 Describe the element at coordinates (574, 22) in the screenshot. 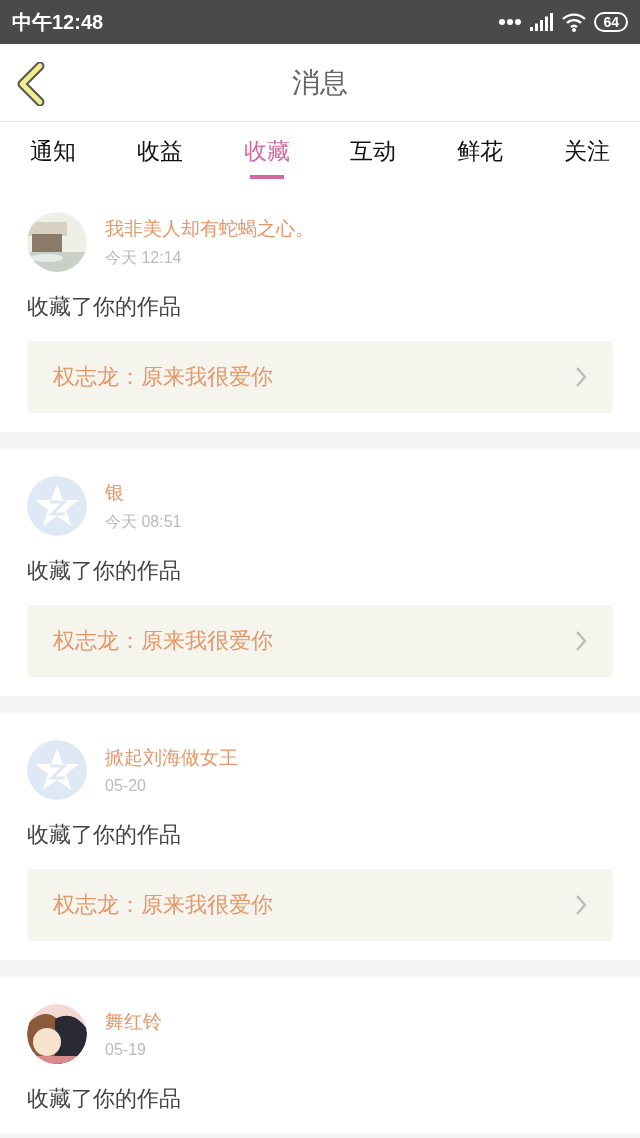

I see `wifi-icon` at that location.